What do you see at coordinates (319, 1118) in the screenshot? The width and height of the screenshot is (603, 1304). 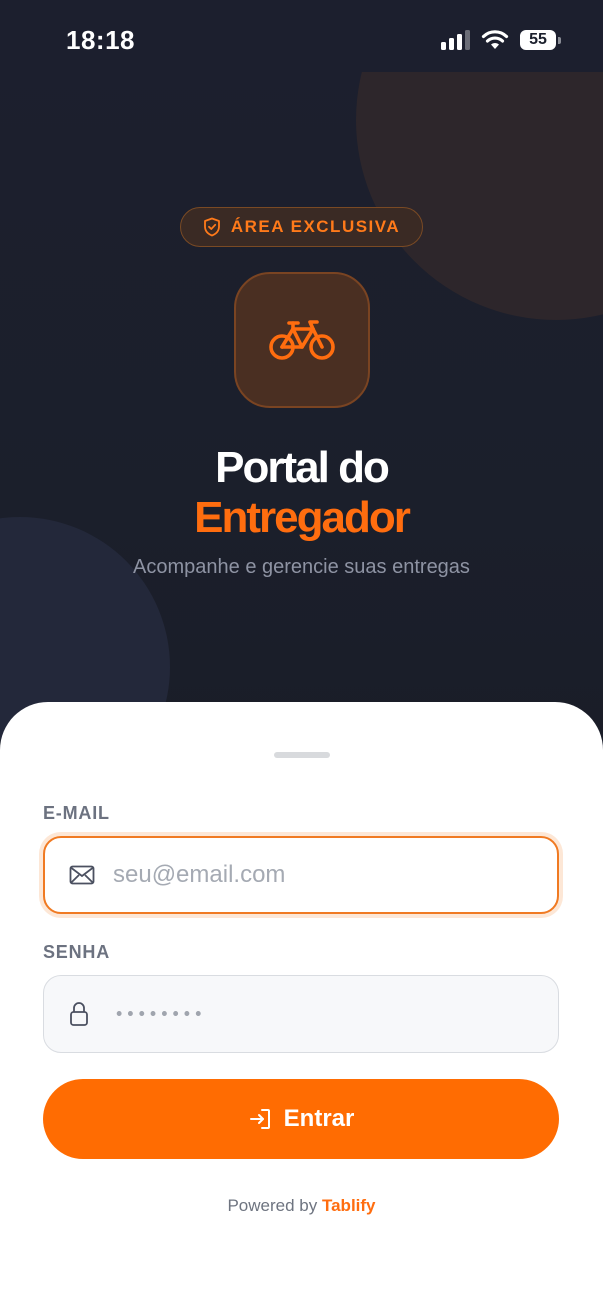 I see `login-button-label: Entrar` at bounding box center [319, 1118].